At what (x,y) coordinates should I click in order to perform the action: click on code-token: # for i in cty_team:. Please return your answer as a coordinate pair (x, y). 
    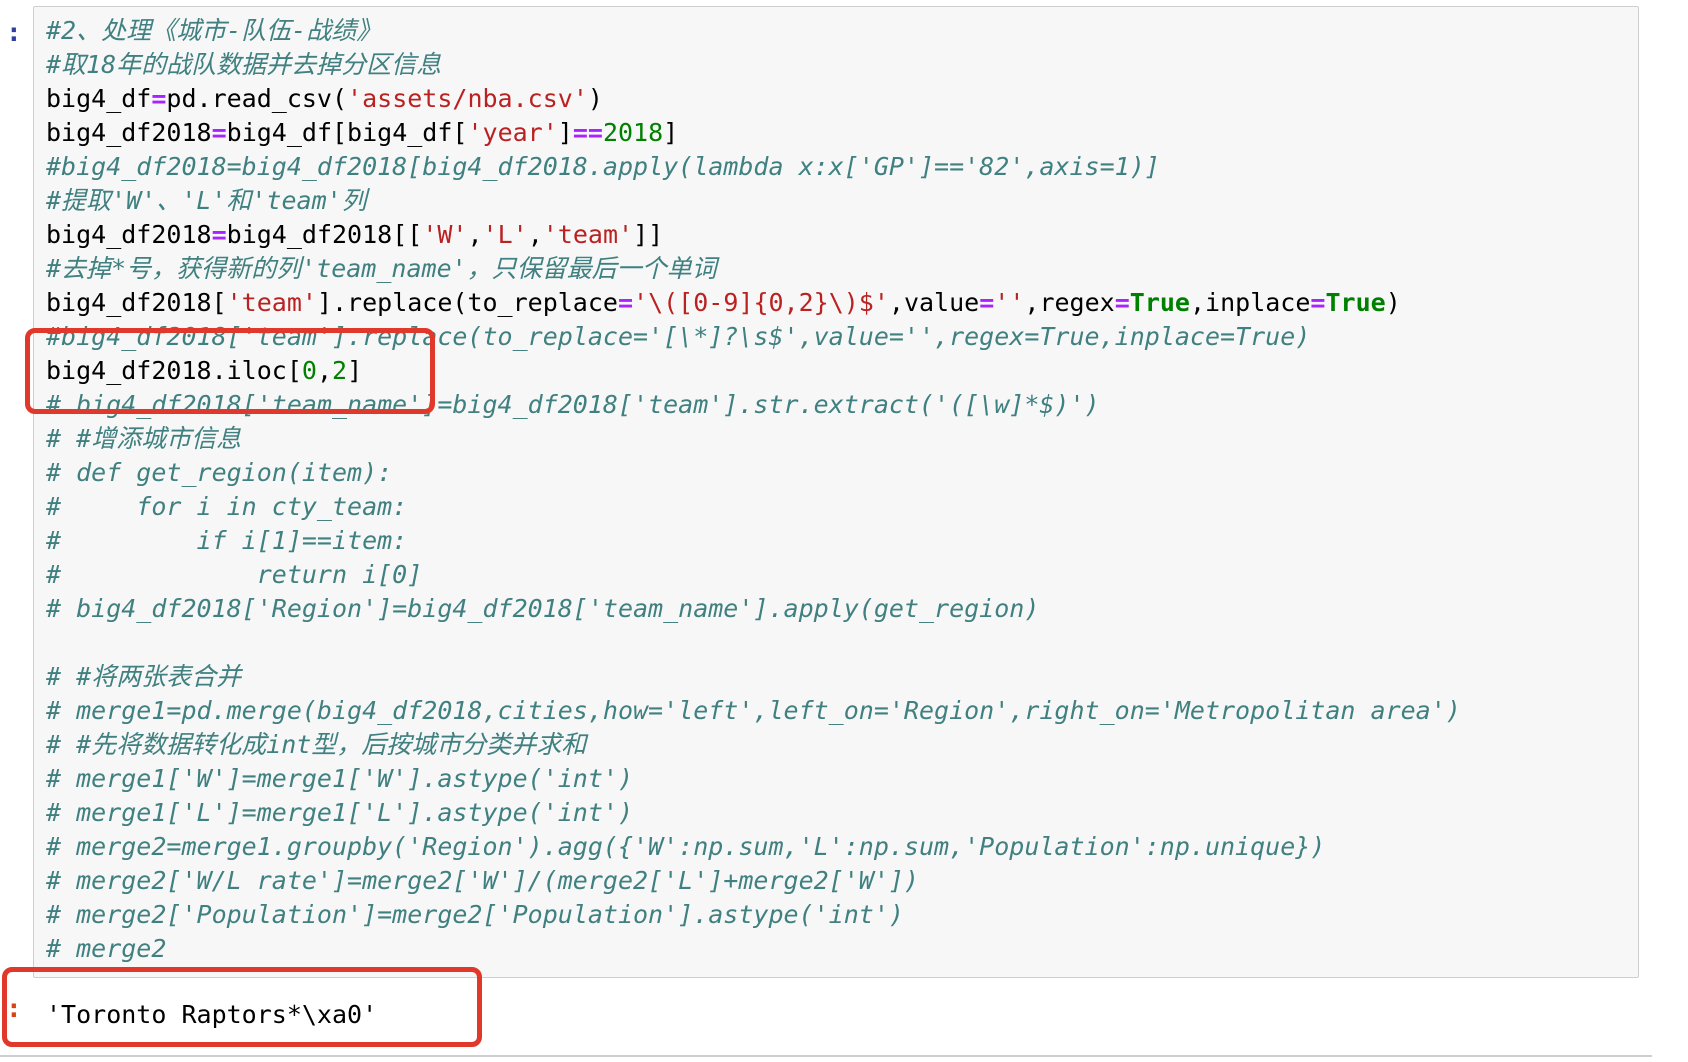
    Looking at the image, I should click on (227, 506).